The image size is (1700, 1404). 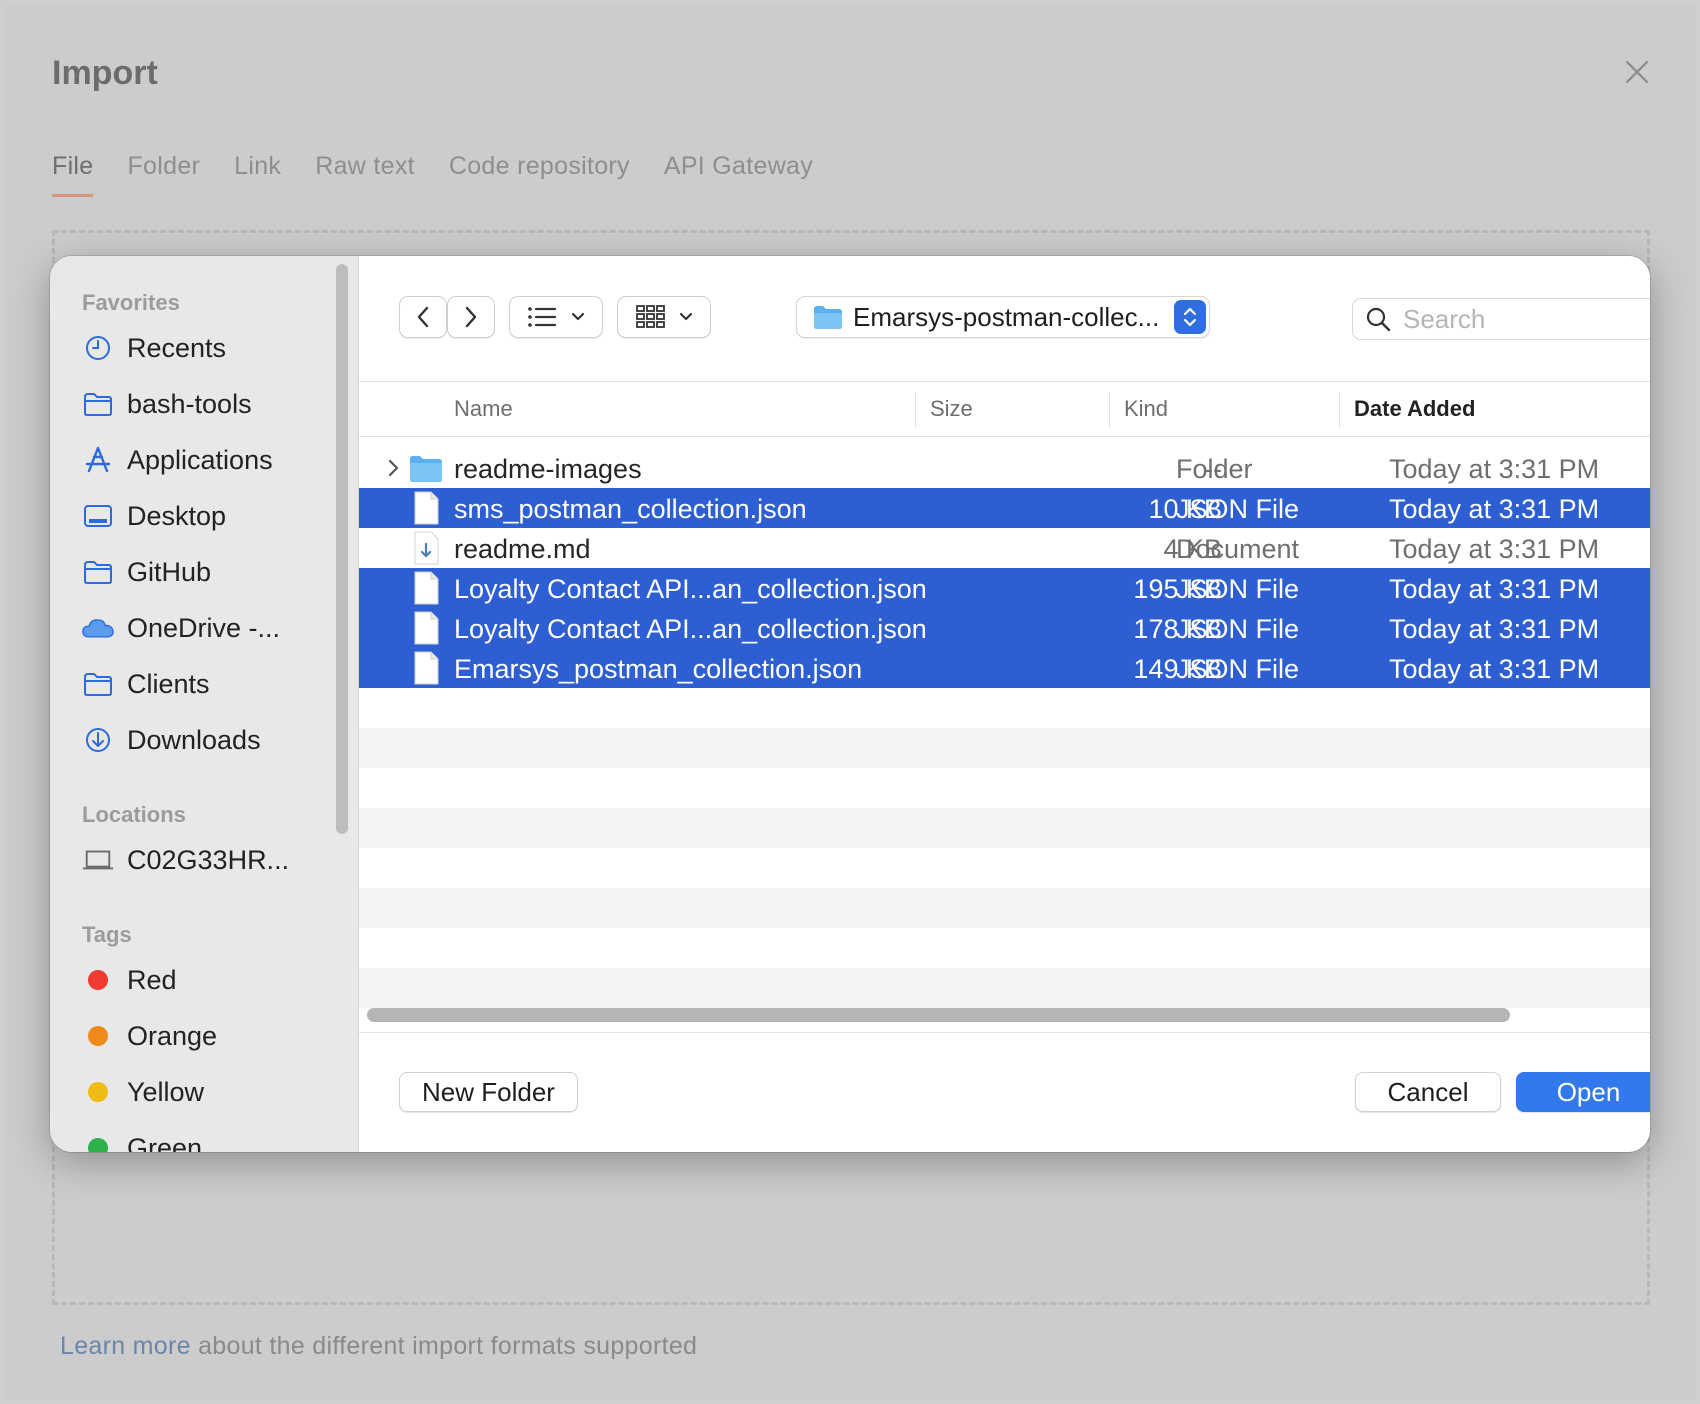 I want to click on forward-button, so click(x=471, y=317).